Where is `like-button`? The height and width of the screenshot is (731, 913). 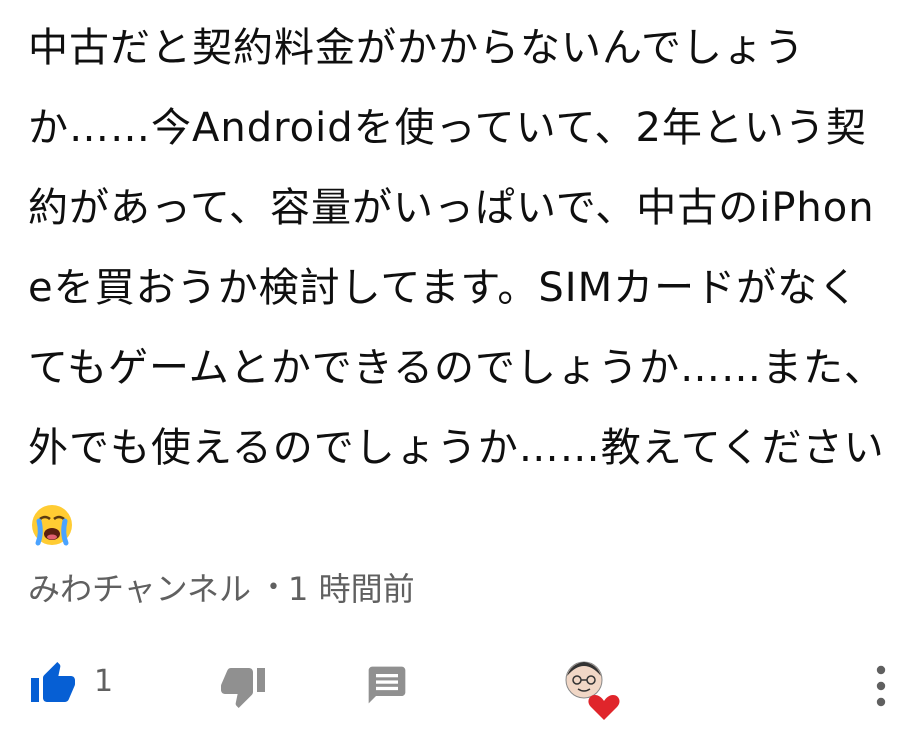 like-button is located at coordinates (53, 684).